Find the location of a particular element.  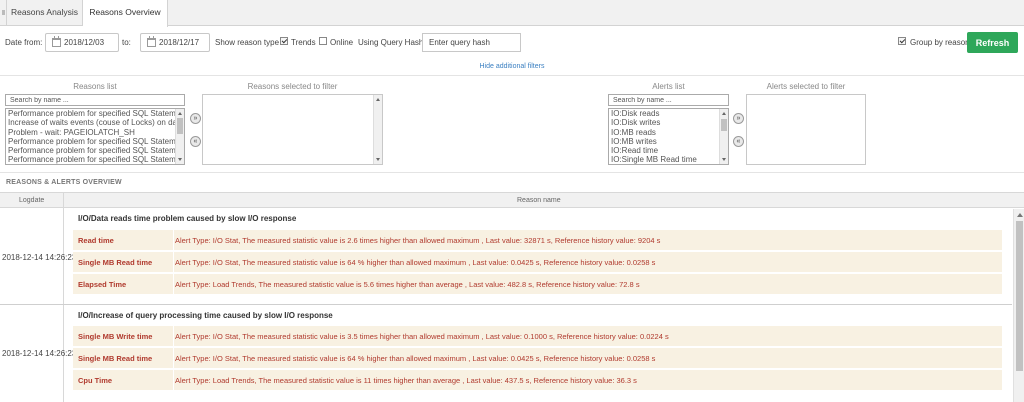

list-item: IO:Read time is located at coordinates (668, 150).